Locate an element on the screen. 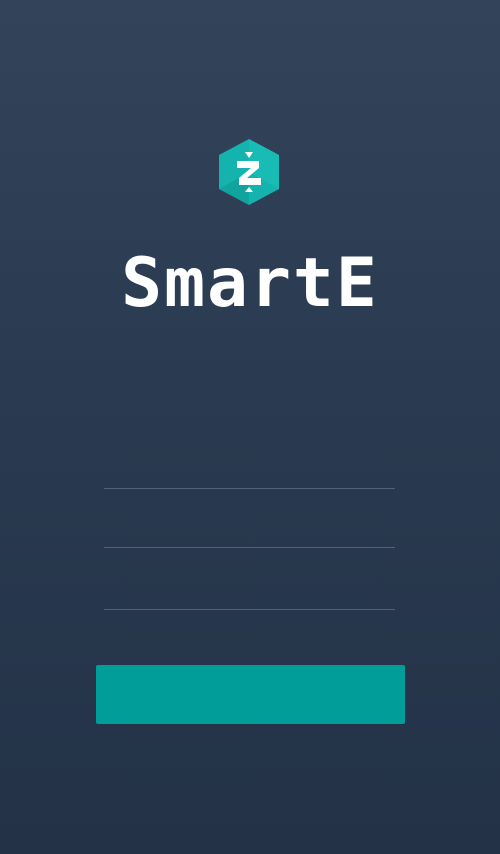  hexagon-z-logo-icon is located at coordinates (249, 172).